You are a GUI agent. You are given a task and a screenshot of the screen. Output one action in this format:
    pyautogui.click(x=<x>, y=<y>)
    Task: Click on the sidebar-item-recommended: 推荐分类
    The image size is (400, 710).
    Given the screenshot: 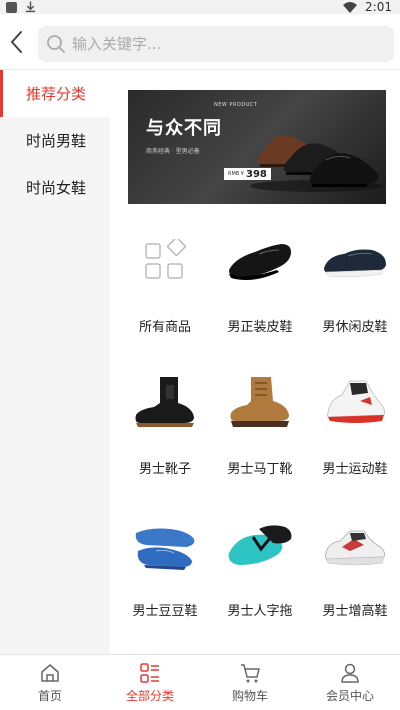 What is the action you would take?
    pyautogui.click(x=55, y=93)
    